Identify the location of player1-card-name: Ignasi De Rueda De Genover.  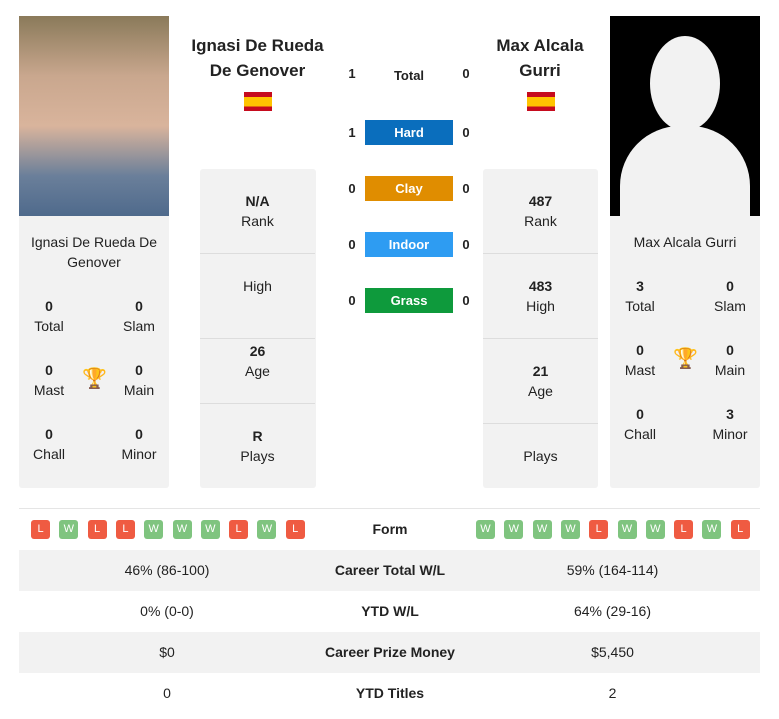
(94, 252).